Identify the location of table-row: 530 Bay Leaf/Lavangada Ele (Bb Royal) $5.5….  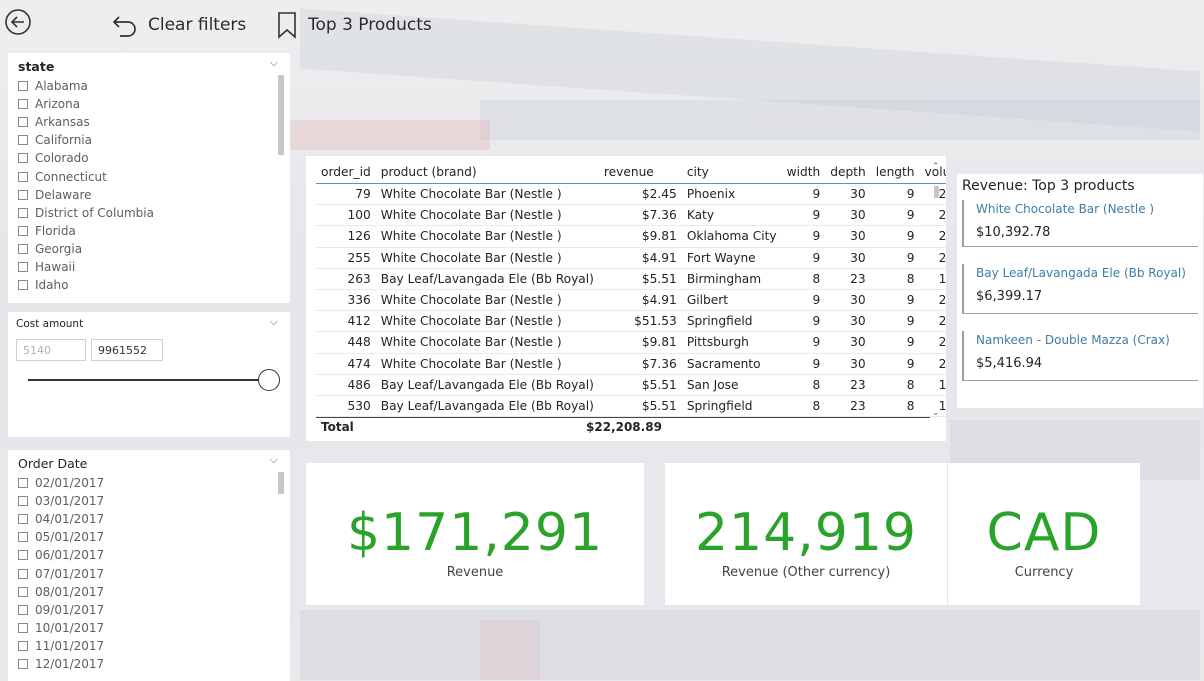
(631, 406).